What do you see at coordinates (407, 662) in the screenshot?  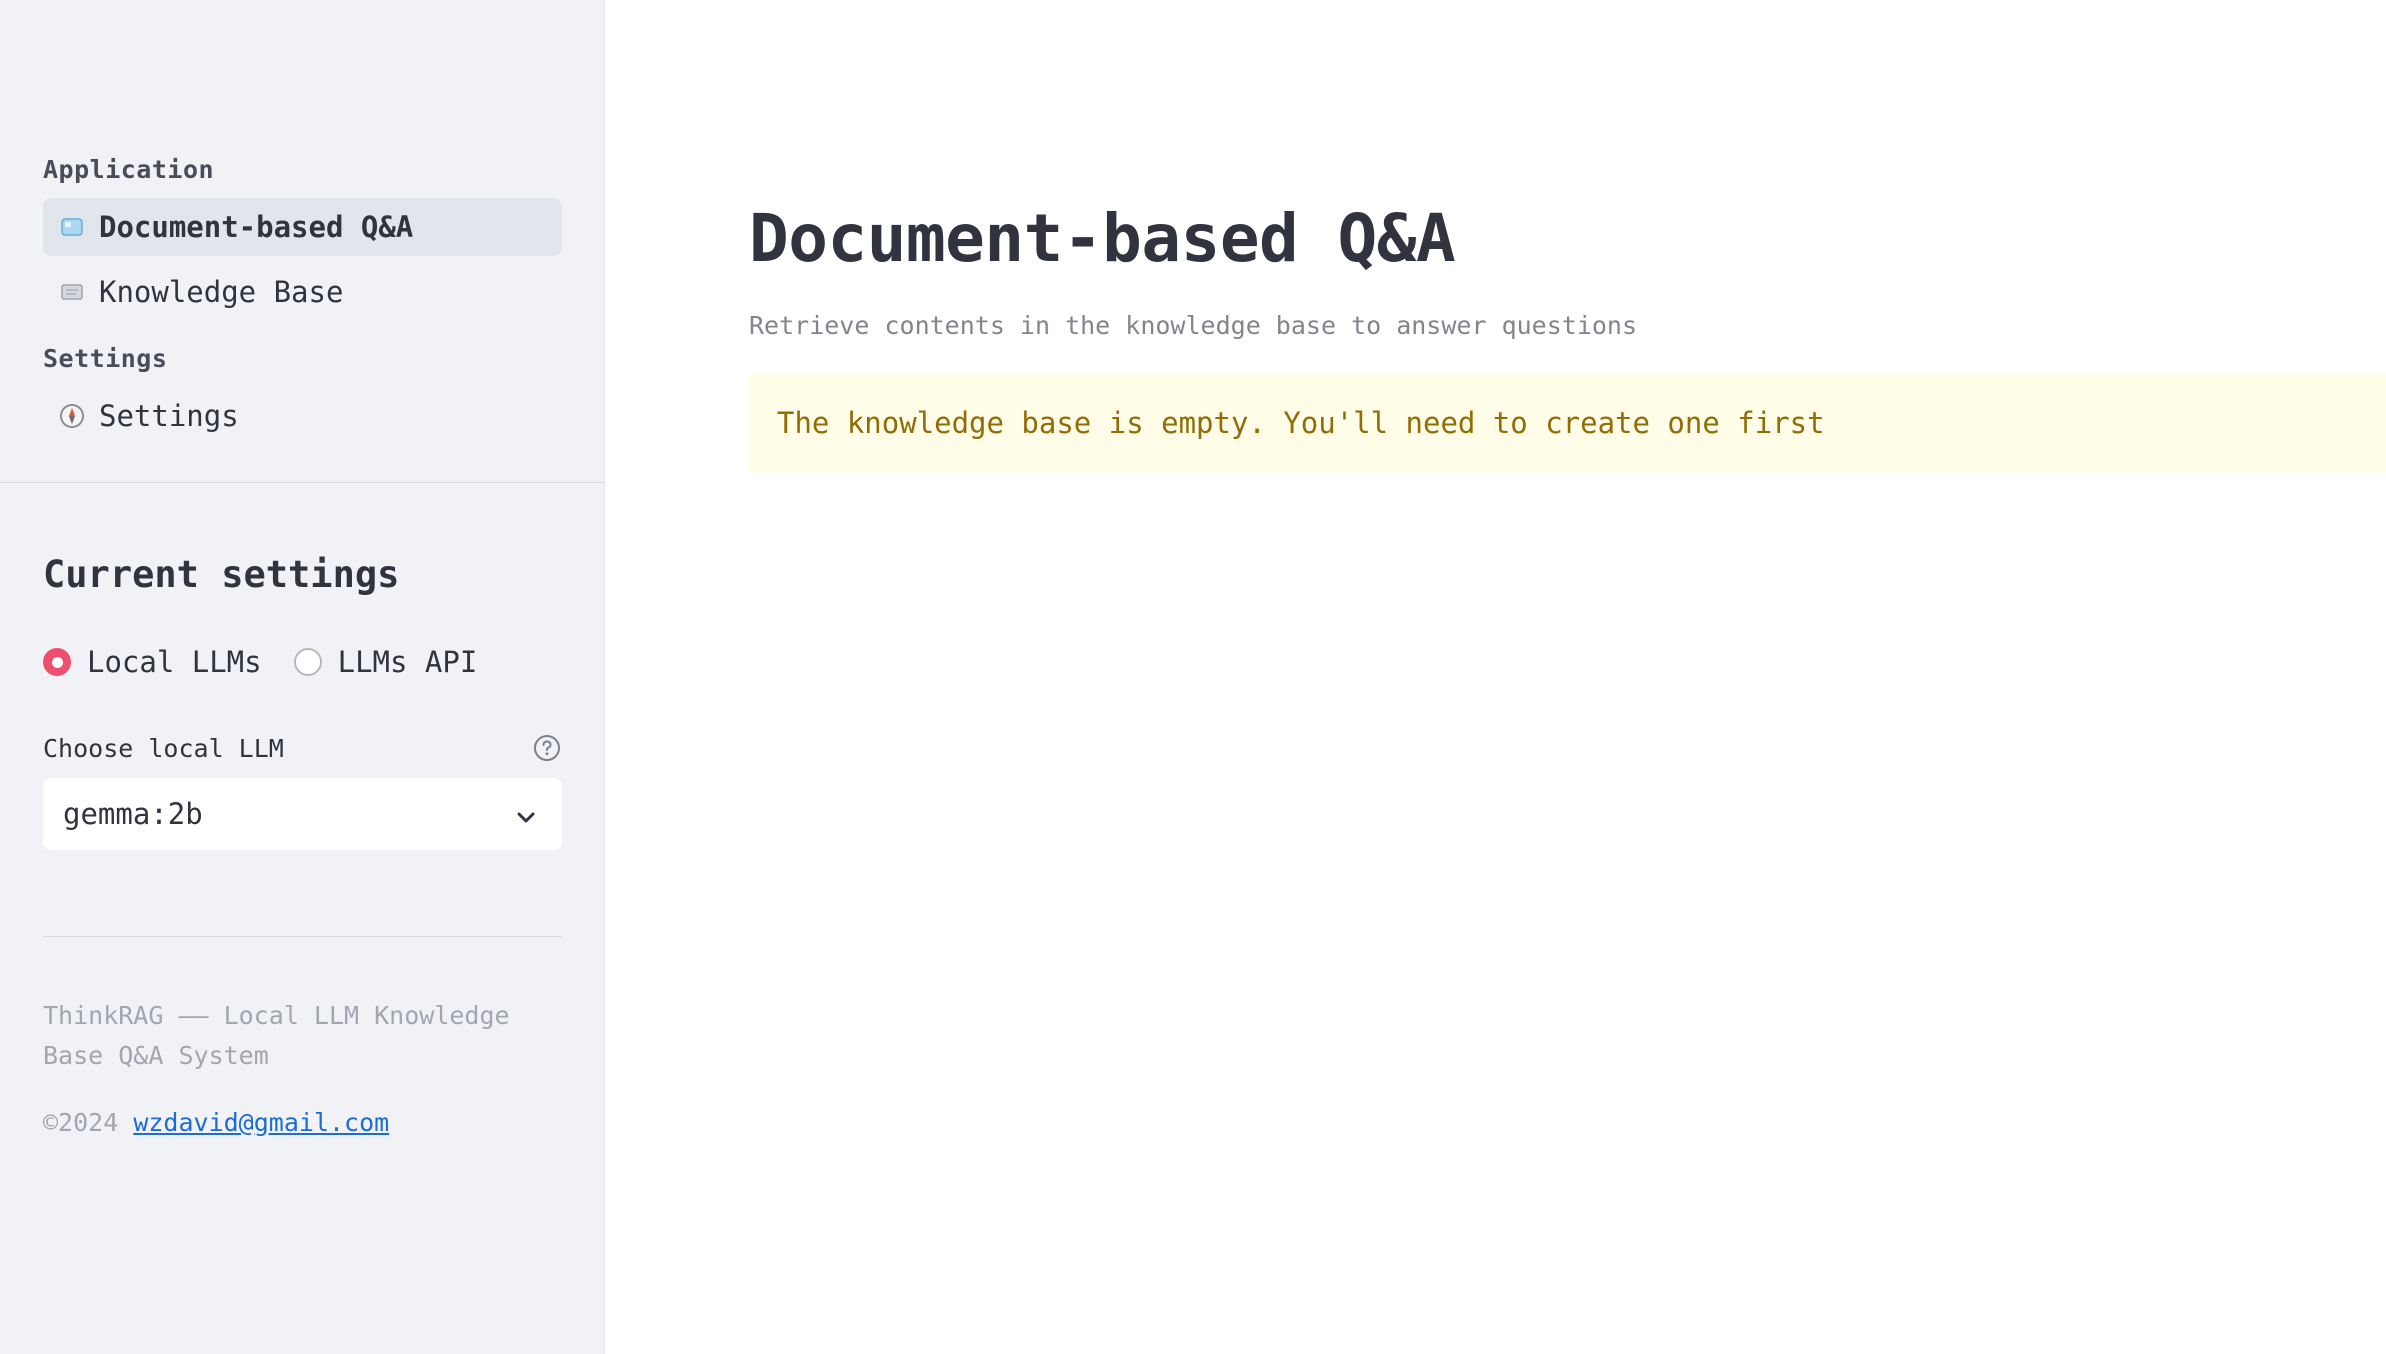 I see `radio-label: LLMs API` at bounding box center [407, 662].